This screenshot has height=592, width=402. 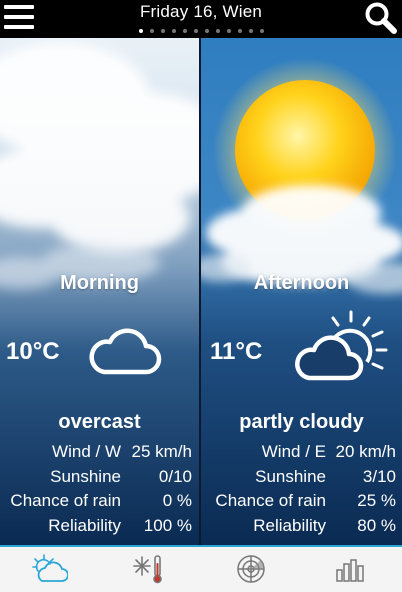 I want to click on period-label: Morning, so click(x=99, y=283).